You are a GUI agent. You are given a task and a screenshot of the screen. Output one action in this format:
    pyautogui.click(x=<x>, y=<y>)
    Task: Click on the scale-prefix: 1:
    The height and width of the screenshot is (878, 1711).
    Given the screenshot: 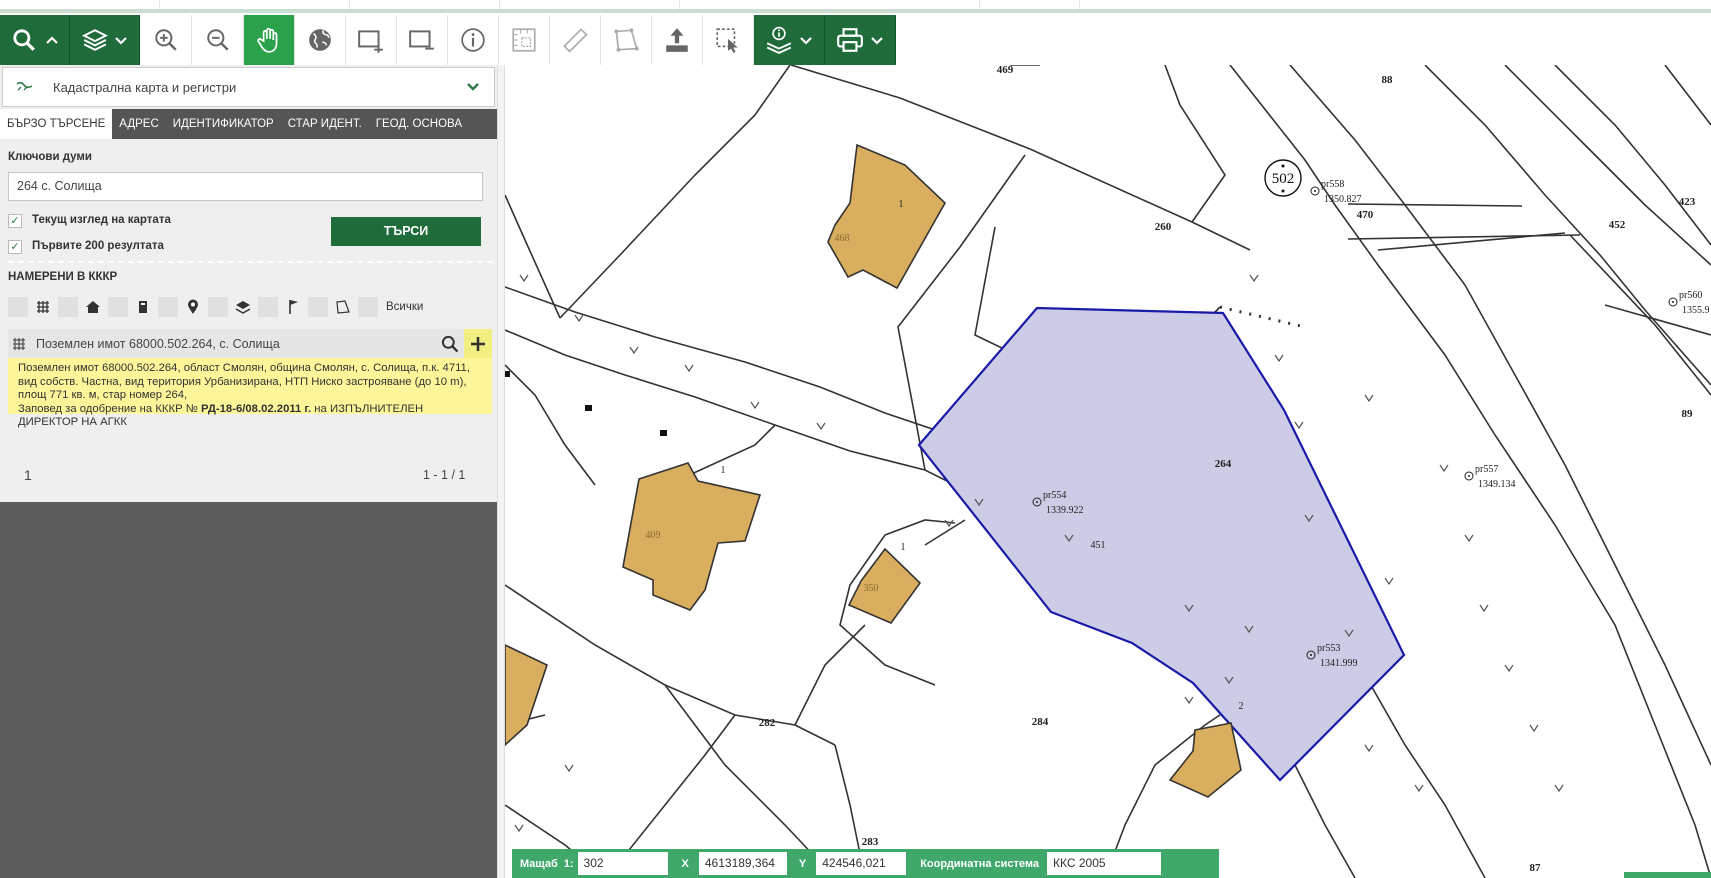 What is the action you would take?
    pyautogui.click(x=568, y=863)
    